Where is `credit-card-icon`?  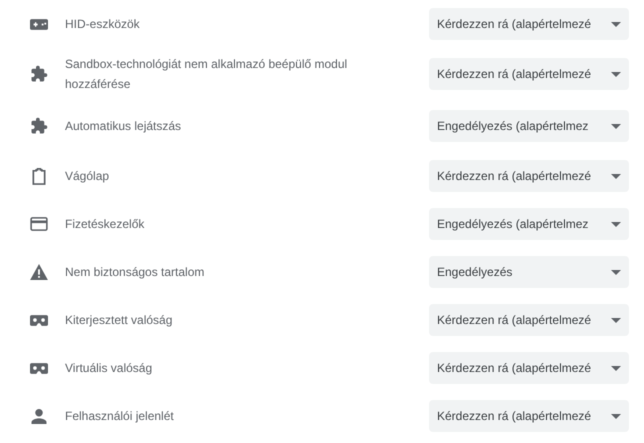 credit-card-icon is located at coordinates (39, 224).